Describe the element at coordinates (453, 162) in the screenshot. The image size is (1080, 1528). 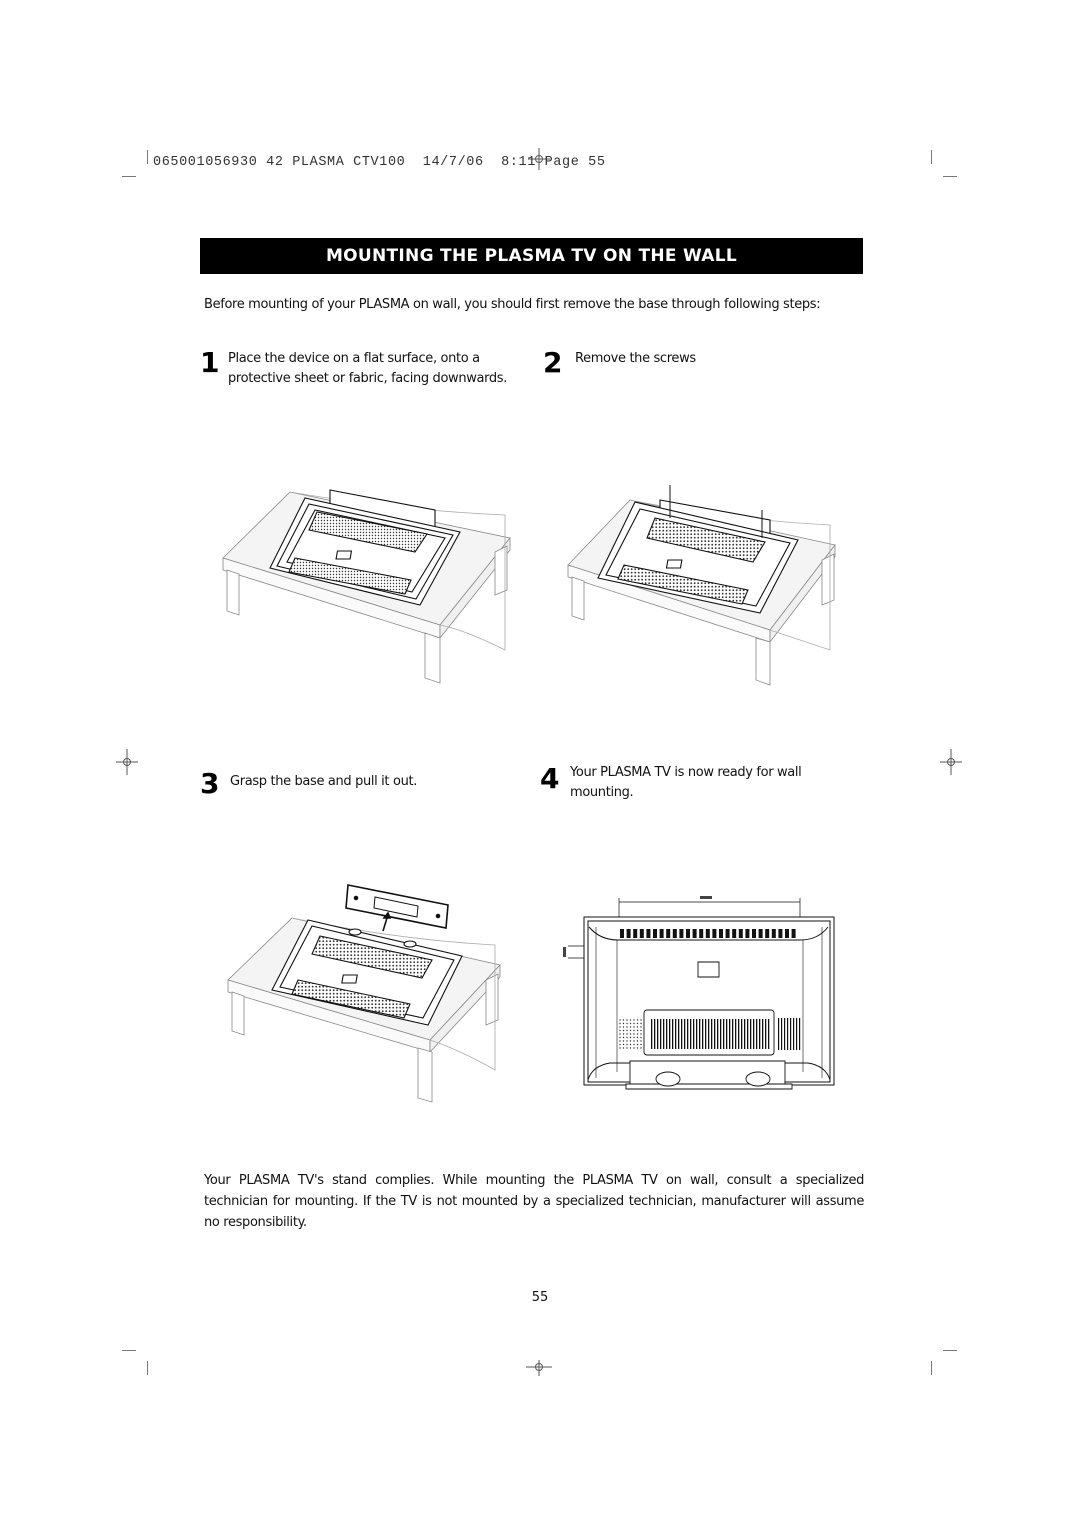
I see `slug-date: 14/7/06` at that location.